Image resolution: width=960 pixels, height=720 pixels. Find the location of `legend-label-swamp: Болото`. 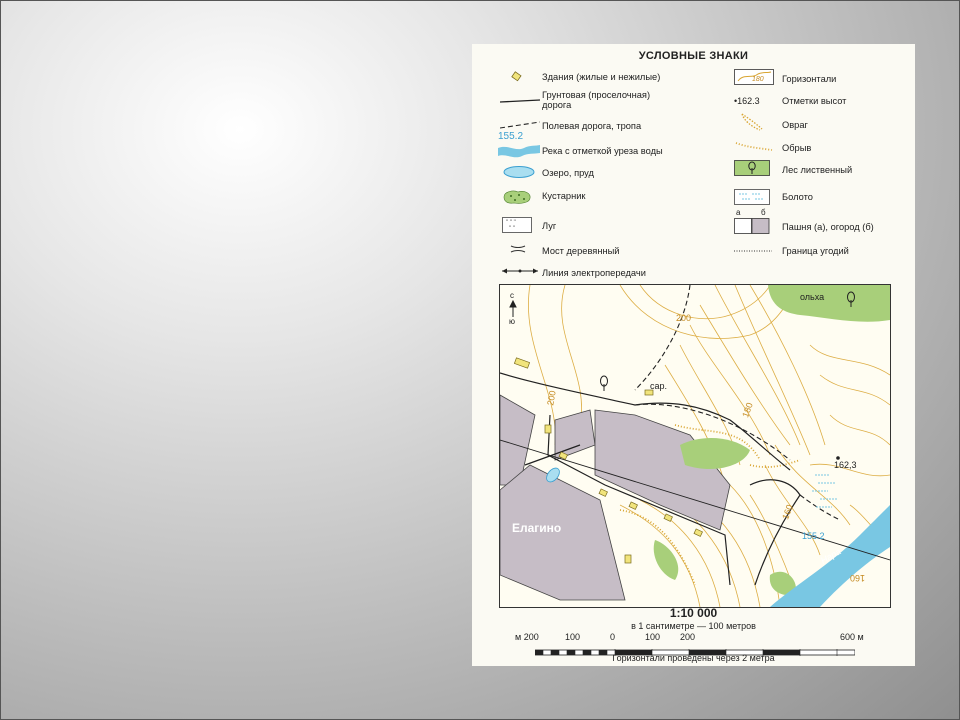

legend-label-swamp: Болото is located at coordinates (797, 197).